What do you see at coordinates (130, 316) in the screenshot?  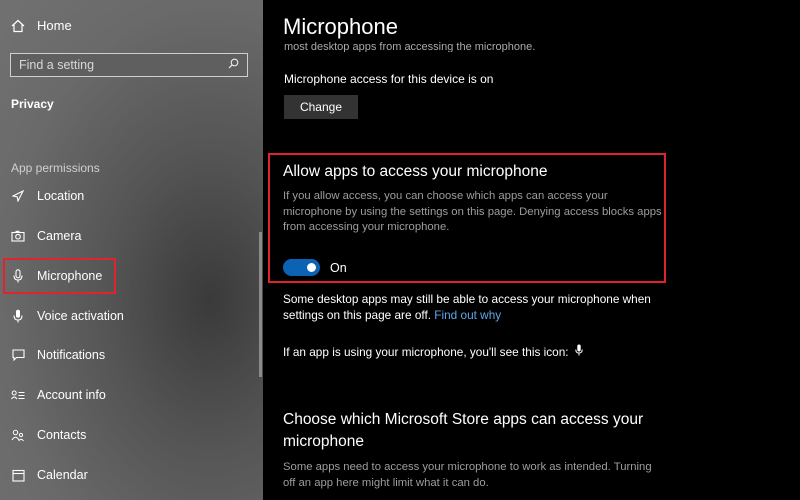 I see `sidebar-item-voice-activation: Voice activation` at bounding box center [130, 316].